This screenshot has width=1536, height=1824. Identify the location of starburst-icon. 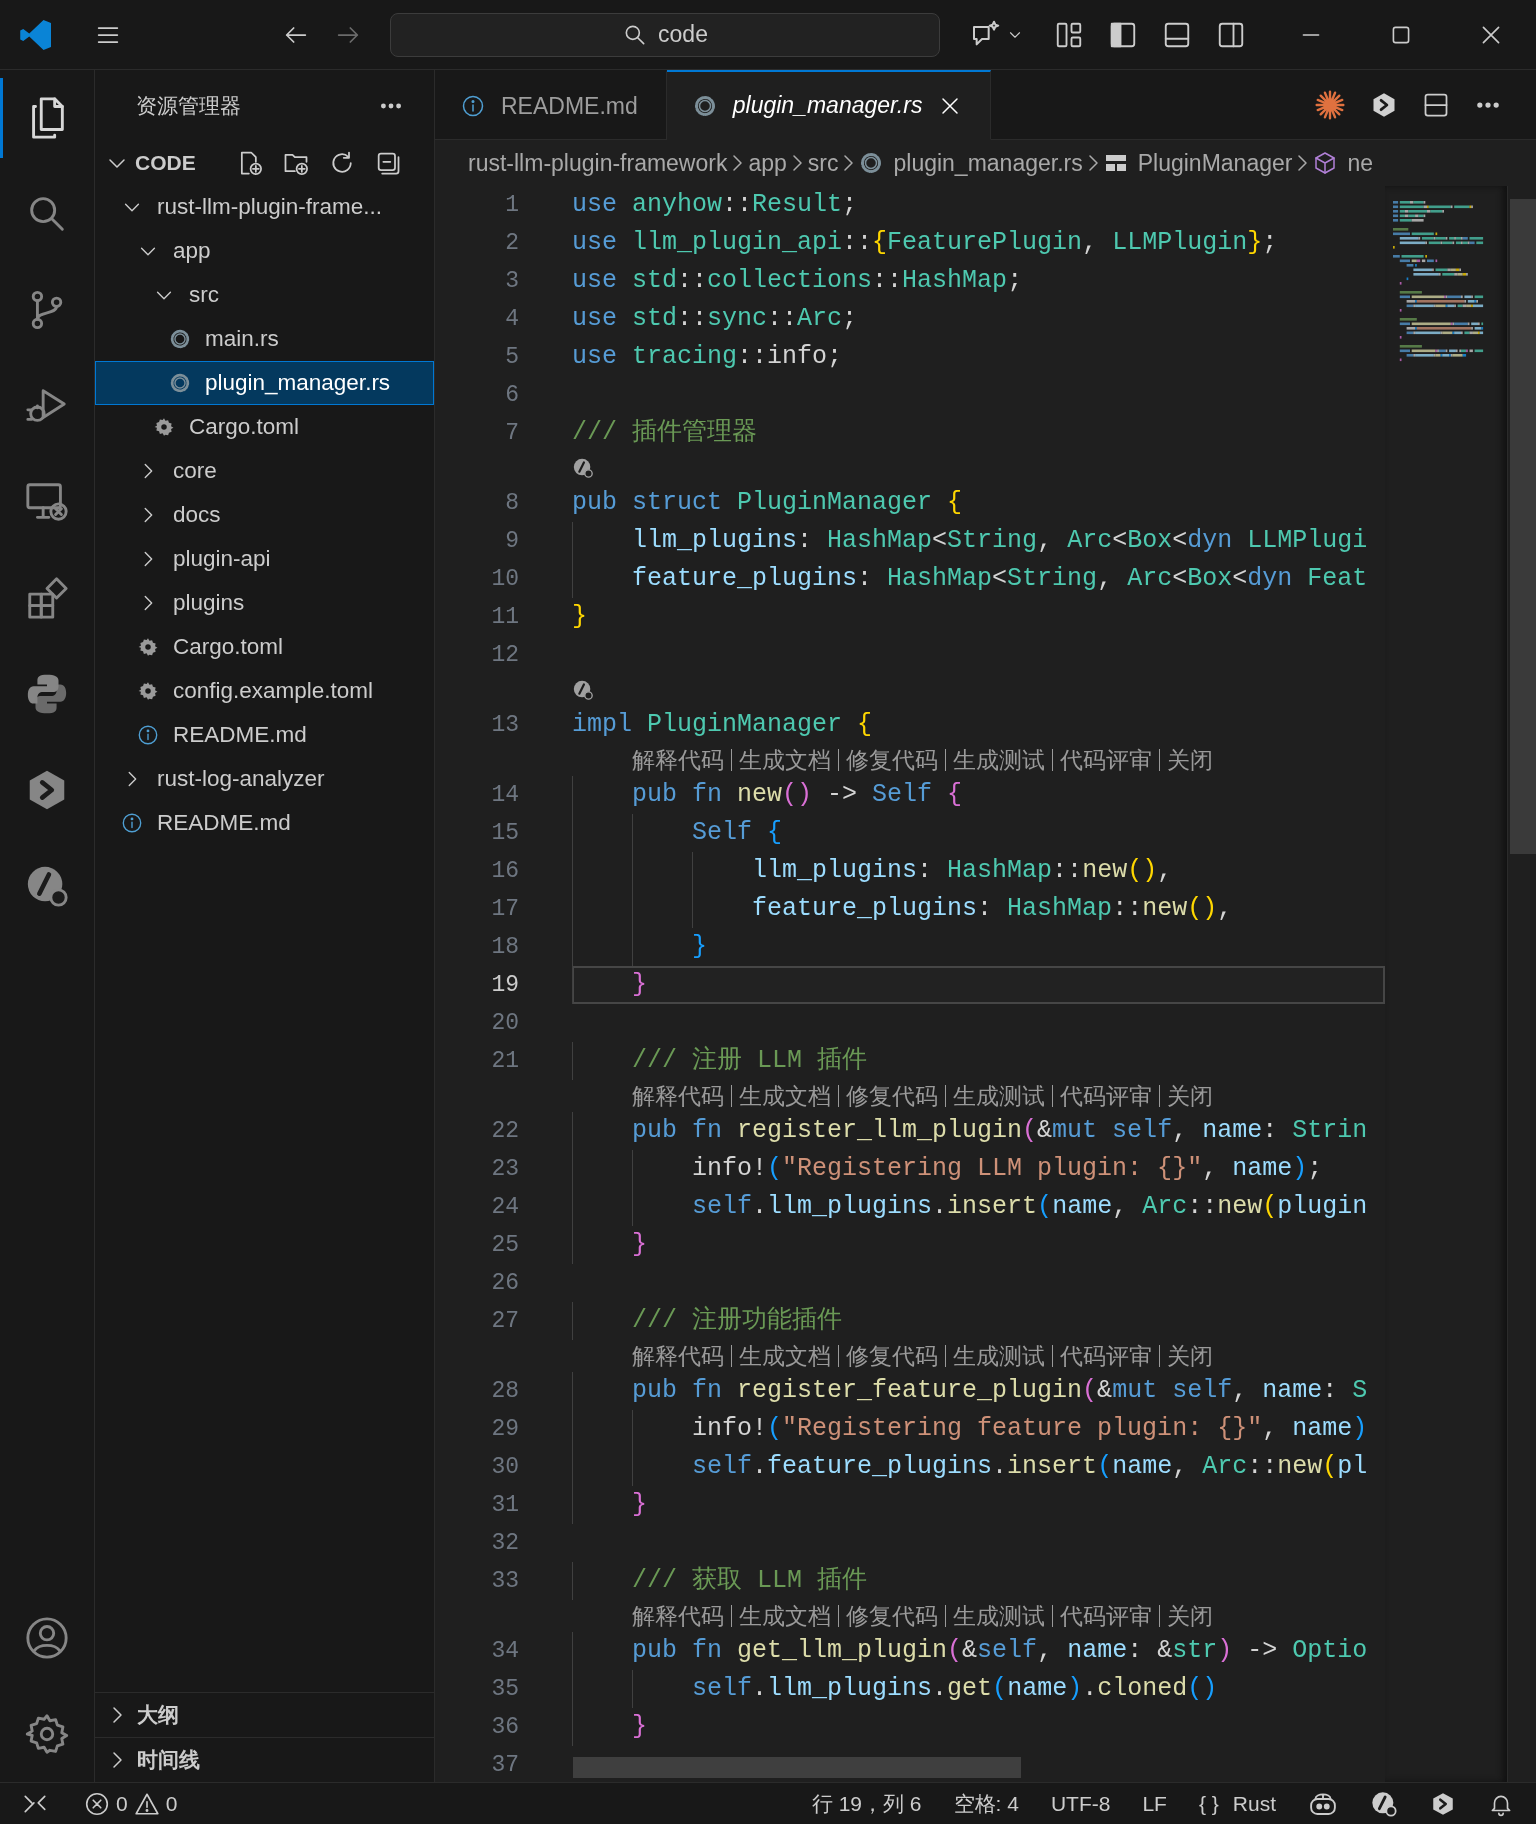
(1330, 104).